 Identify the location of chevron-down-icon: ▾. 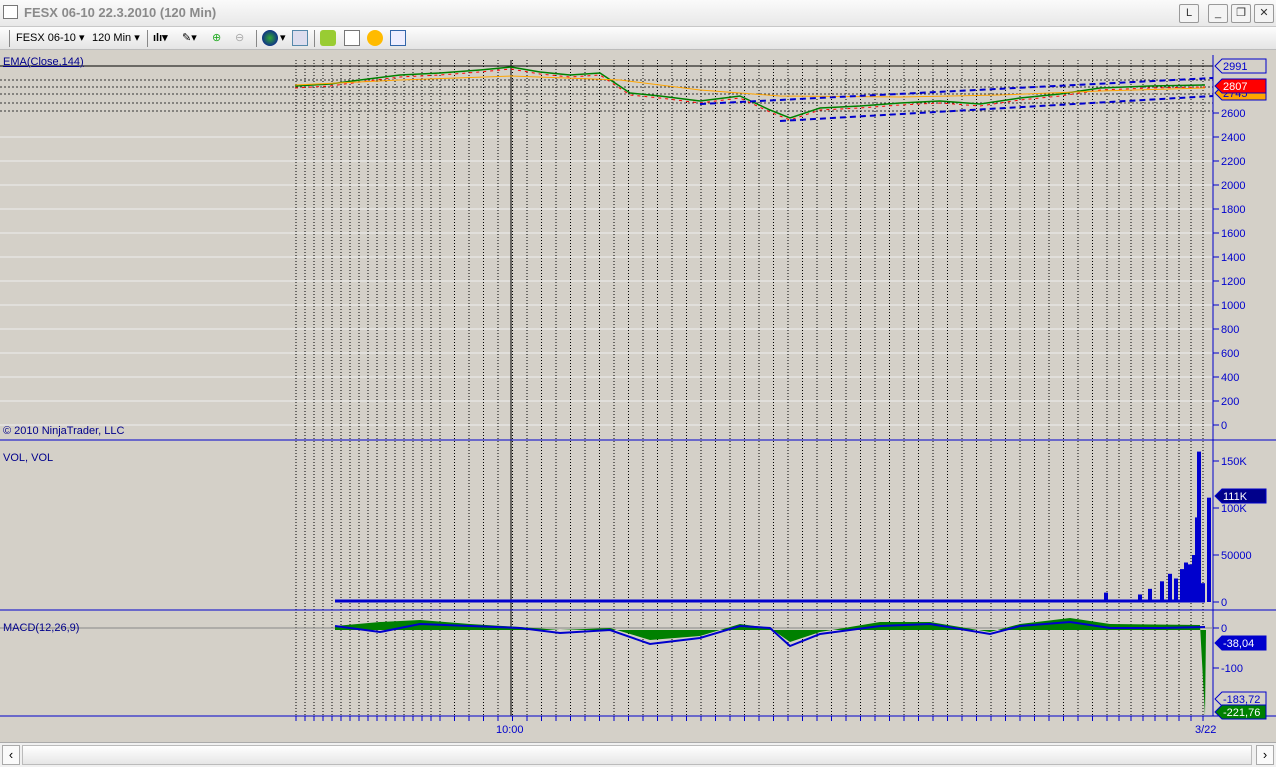
(283, 37).